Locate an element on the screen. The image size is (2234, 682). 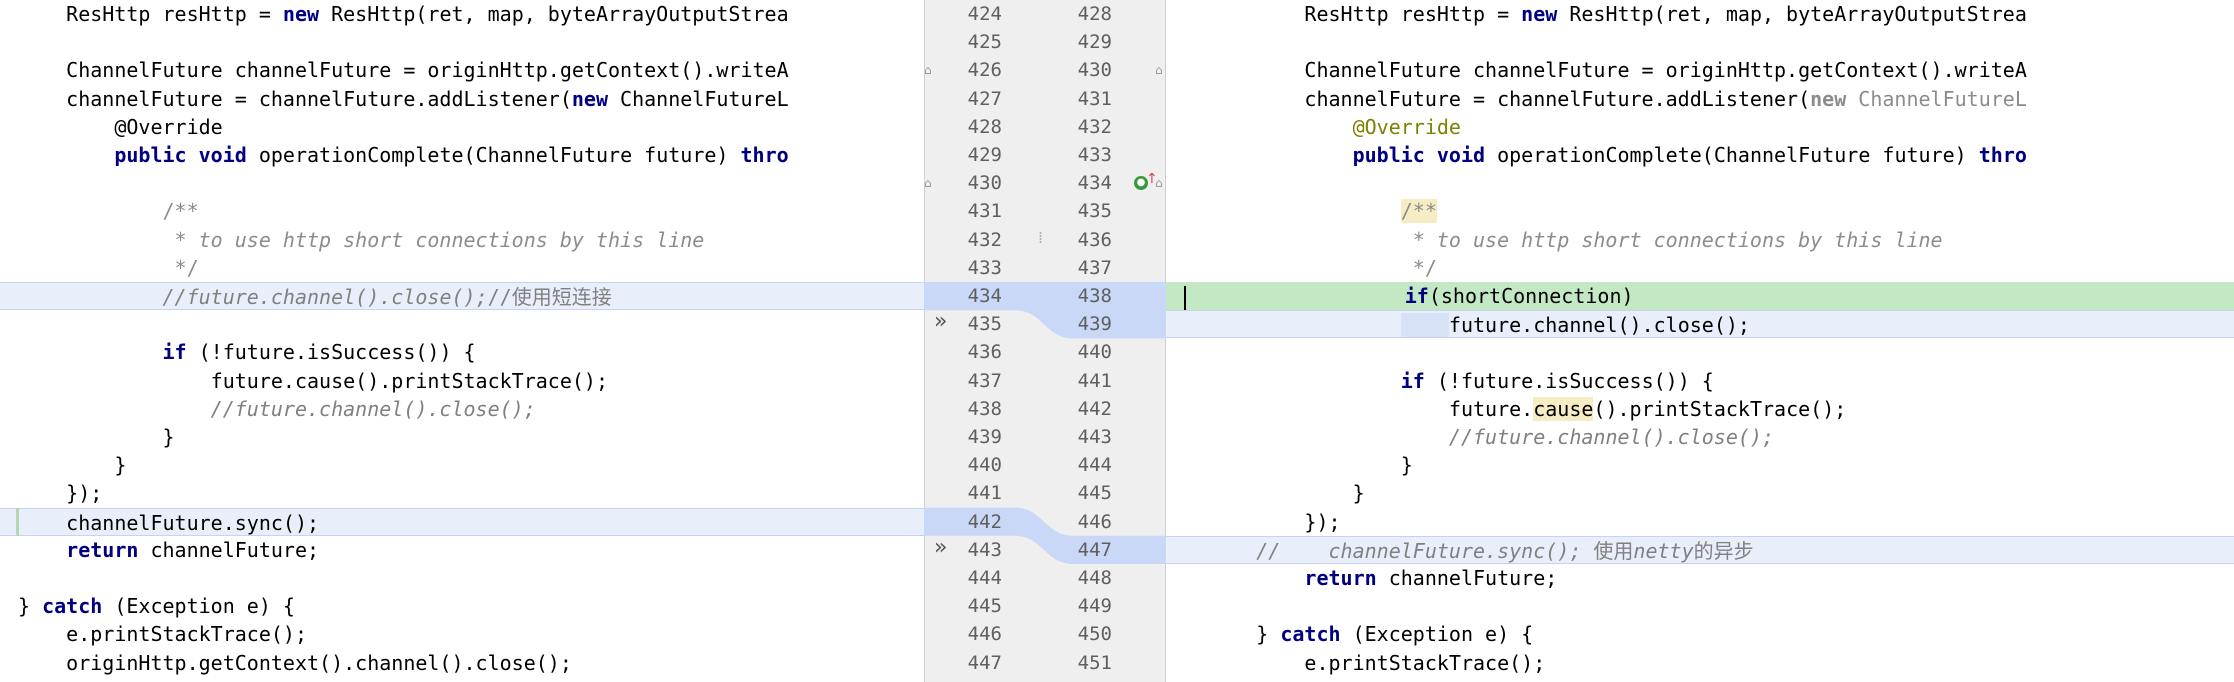
code-token: return is located at coordinates (1340, 578).